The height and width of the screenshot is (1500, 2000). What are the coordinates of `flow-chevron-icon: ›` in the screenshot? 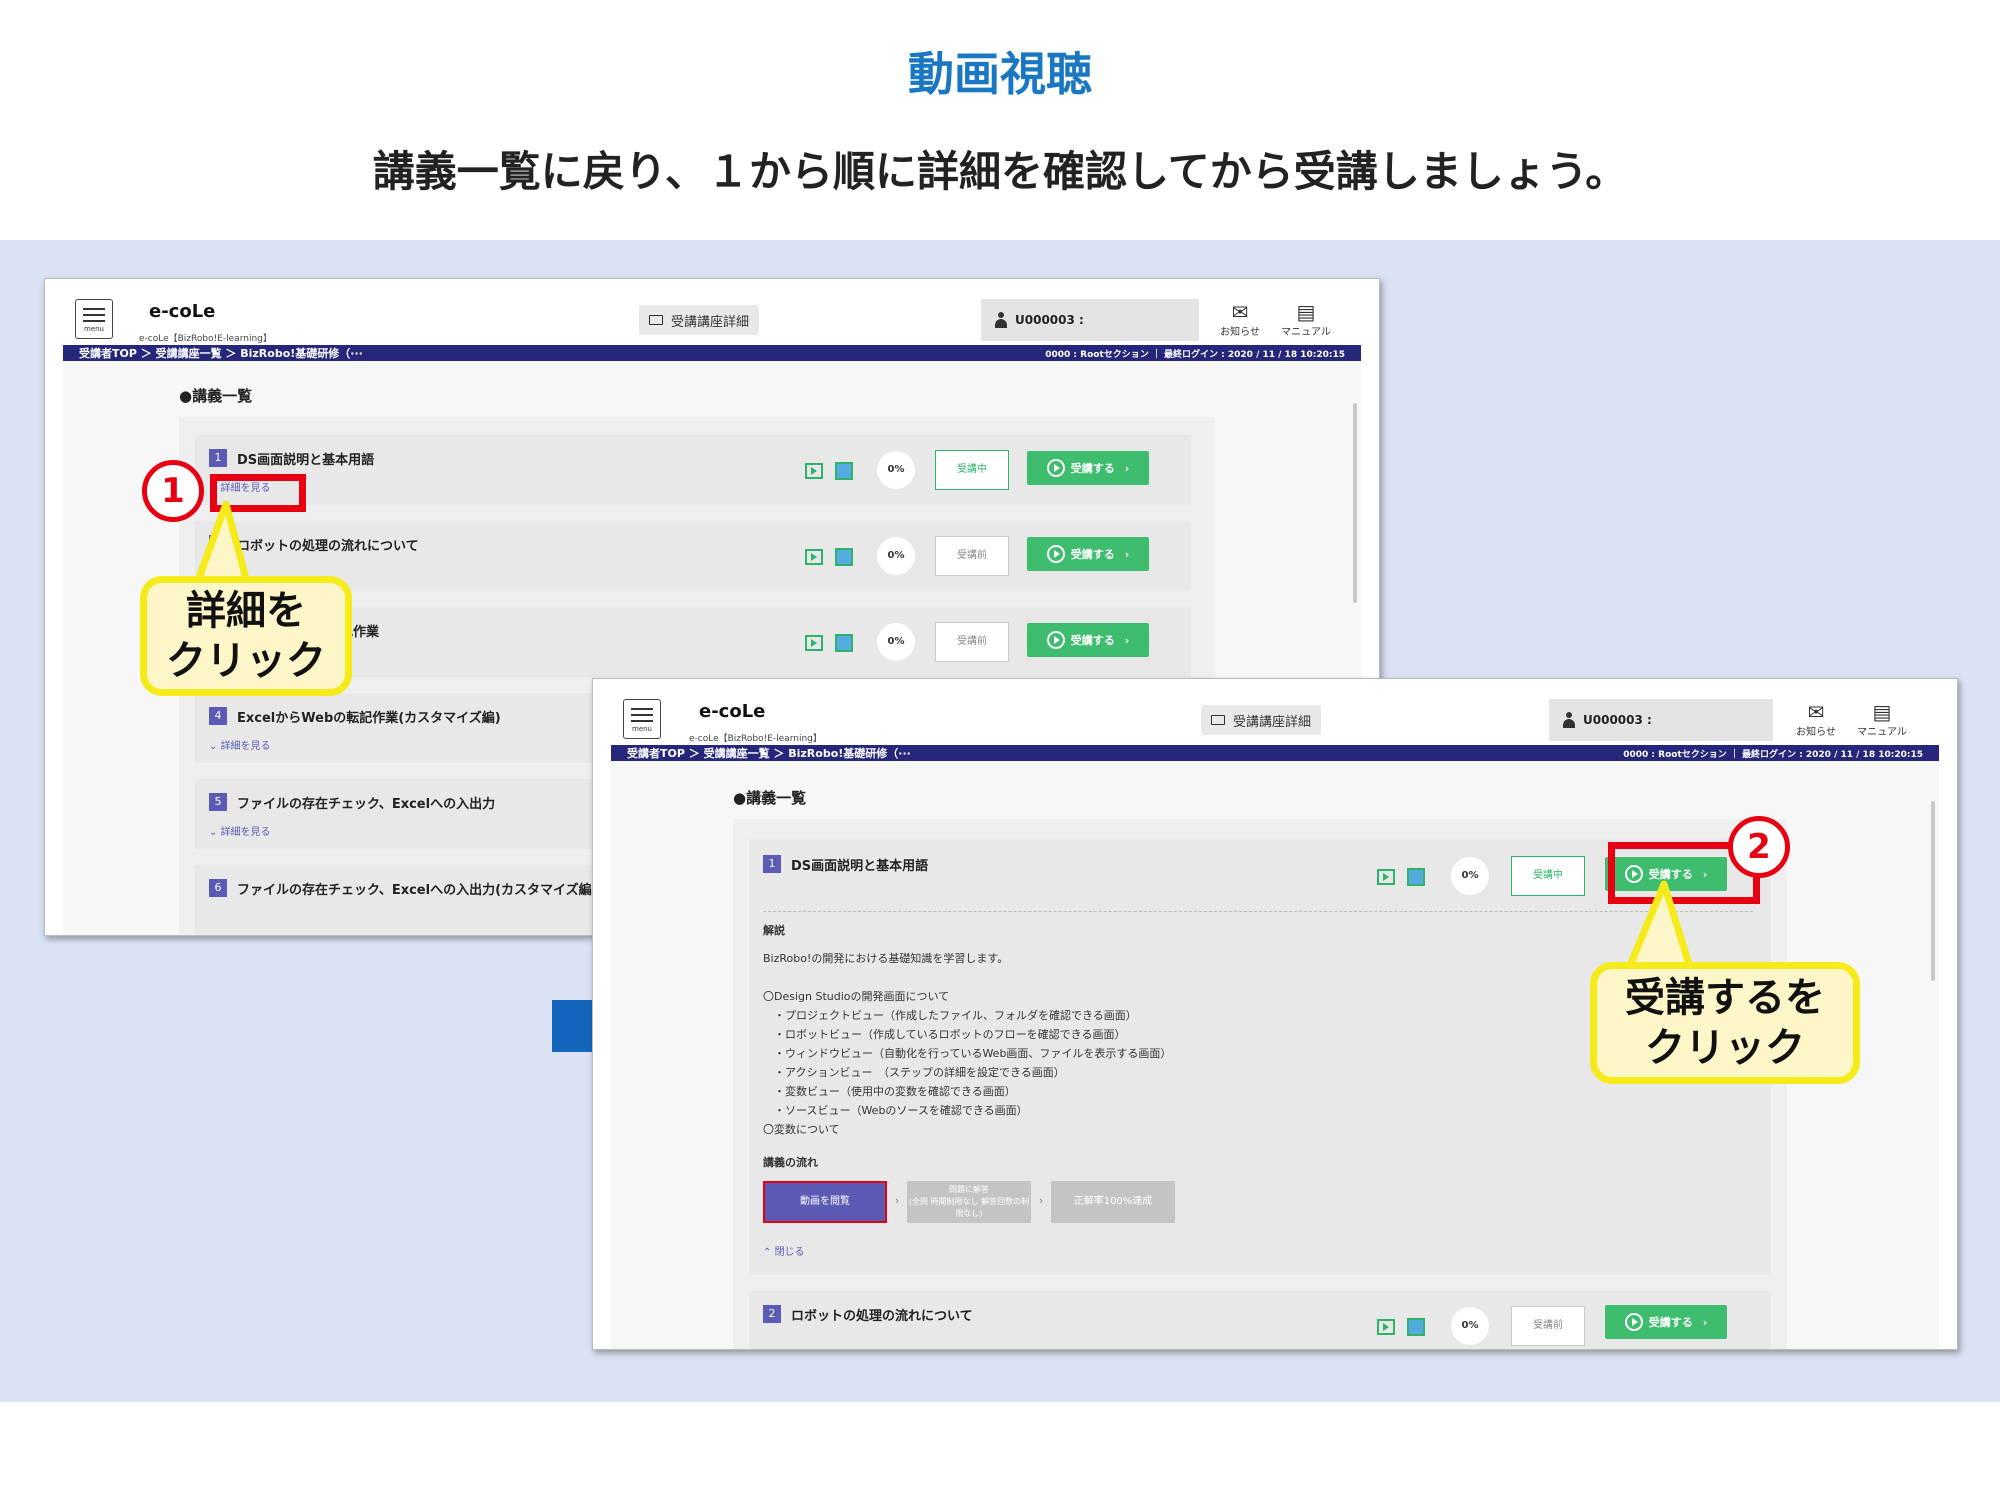 It's located at (1041, 1200).